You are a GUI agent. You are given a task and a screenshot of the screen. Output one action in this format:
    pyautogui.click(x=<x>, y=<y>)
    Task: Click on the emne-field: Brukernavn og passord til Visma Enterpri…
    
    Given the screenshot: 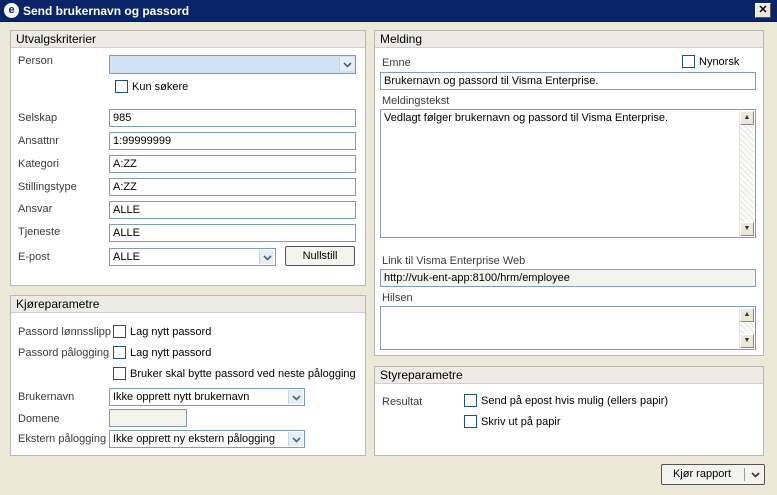 What is the action you would take?
    pyautogui.click(x=568, y=81)
    